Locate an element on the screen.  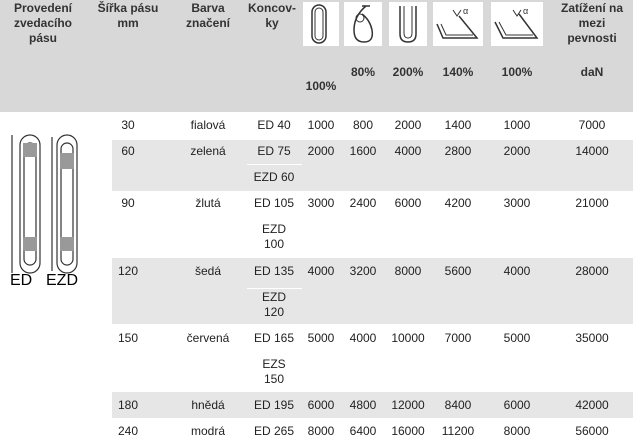
cell-end-fitting: ED 165 is located at coordinates (274, 338).